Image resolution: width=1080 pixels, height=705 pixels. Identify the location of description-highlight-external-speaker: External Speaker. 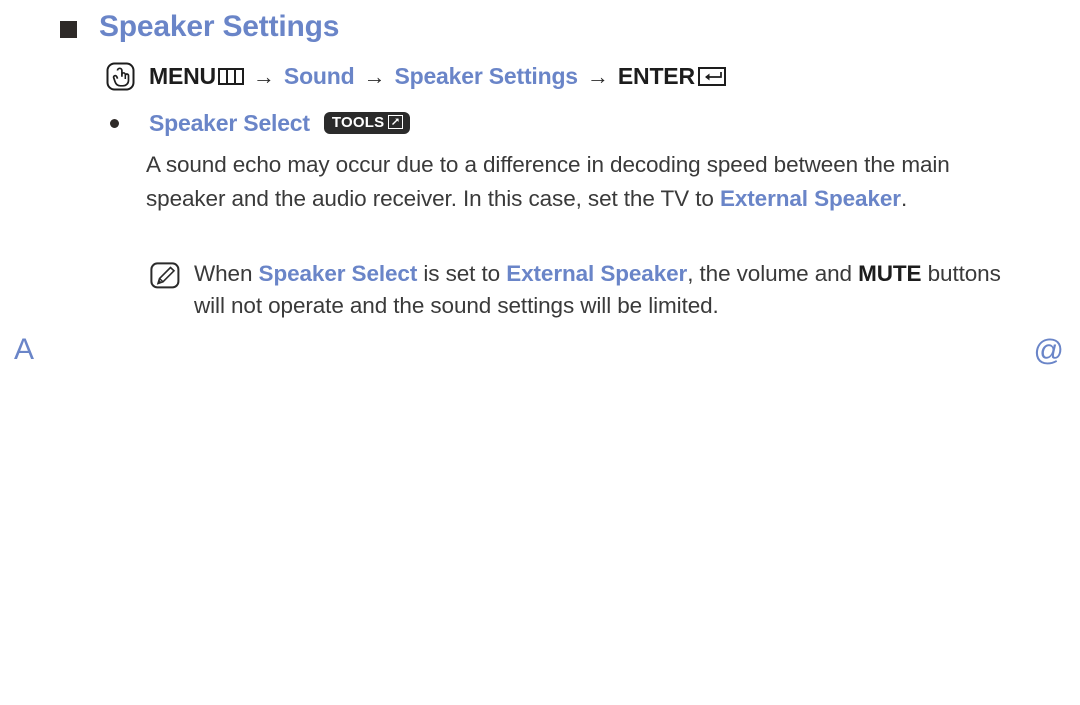
(810, 198).